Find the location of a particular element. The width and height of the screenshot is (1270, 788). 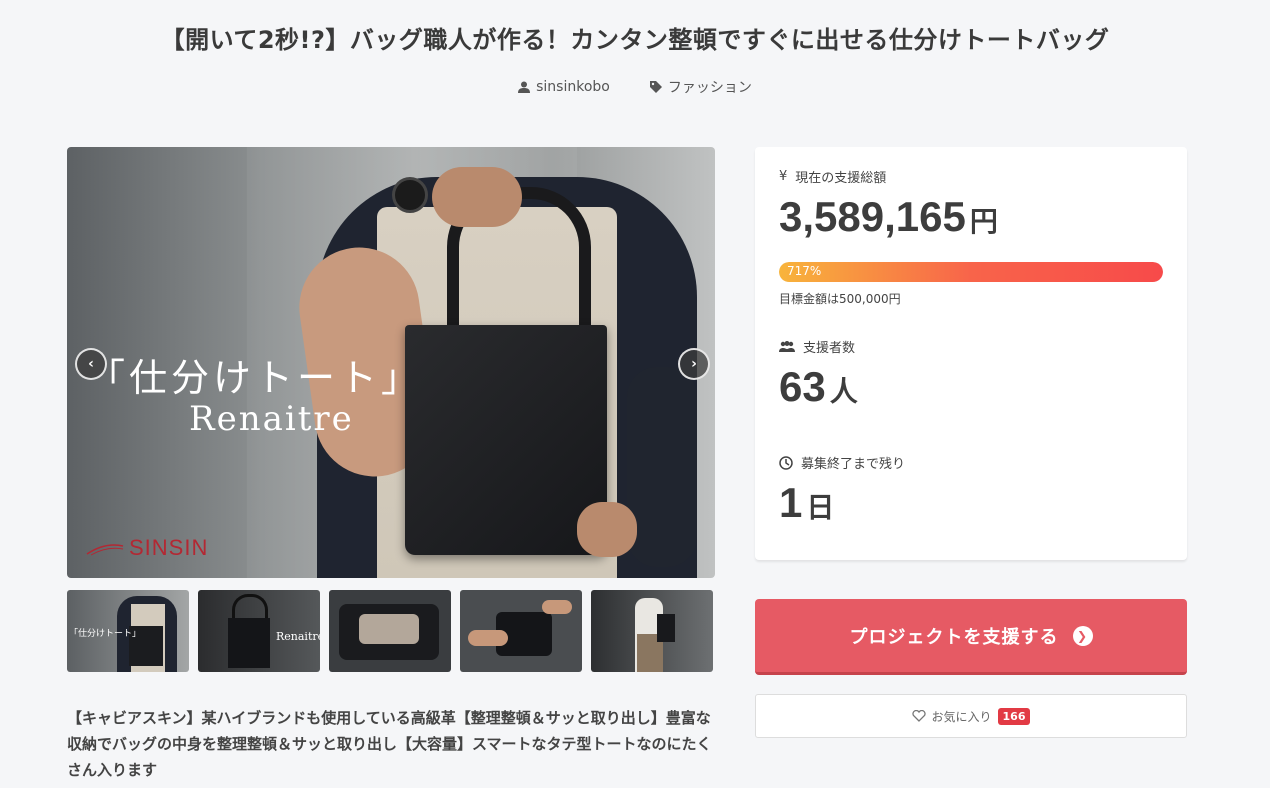

backers-label-text: 支援者数 is located at coordinates (829, 348).